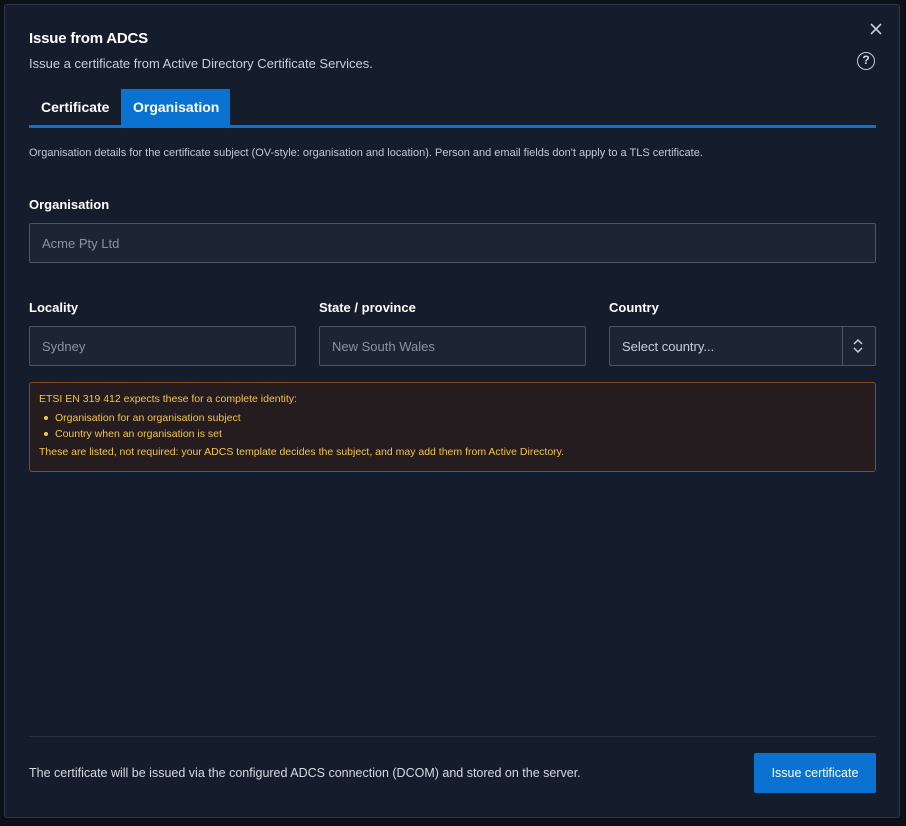 The image size is (906, 826). Describe the element at coordinates (452, 243) in the screenshot. I see `organisation-input` at that location.